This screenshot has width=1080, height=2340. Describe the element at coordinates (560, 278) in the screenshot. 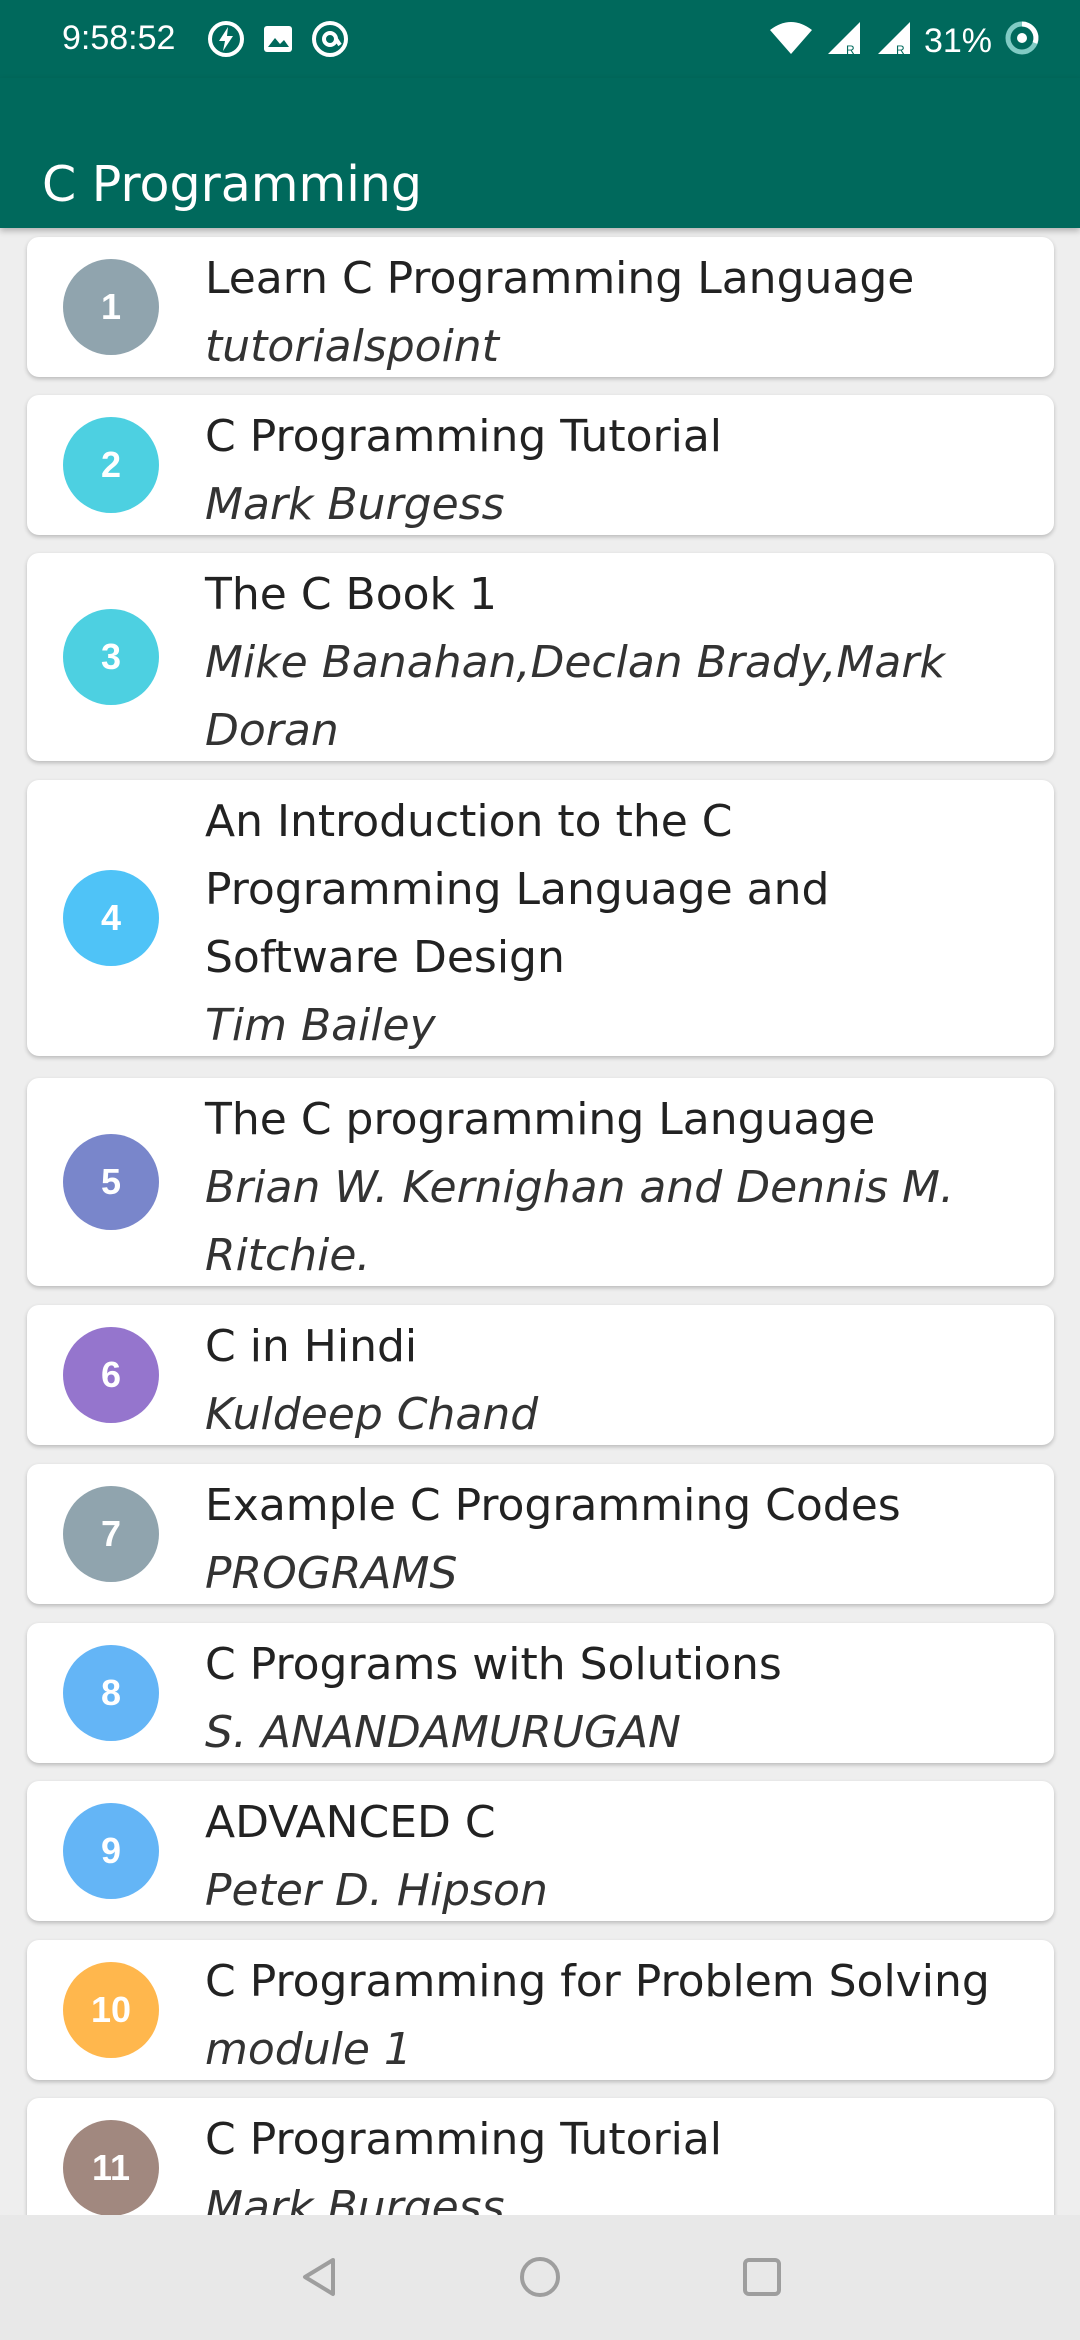

I see `book-title: Learn C Programming Language` at that location.